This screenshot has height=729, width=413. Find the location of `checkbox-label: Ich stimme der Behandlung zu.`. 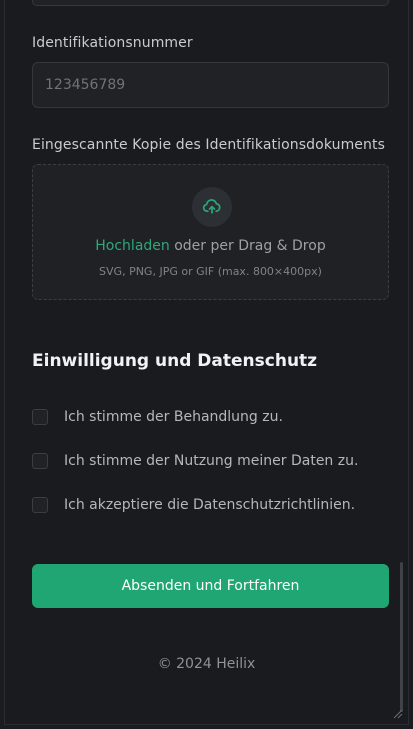

checkbox-label: Ich stimme der Behandlung zu. is located at coordinates (173, 417).